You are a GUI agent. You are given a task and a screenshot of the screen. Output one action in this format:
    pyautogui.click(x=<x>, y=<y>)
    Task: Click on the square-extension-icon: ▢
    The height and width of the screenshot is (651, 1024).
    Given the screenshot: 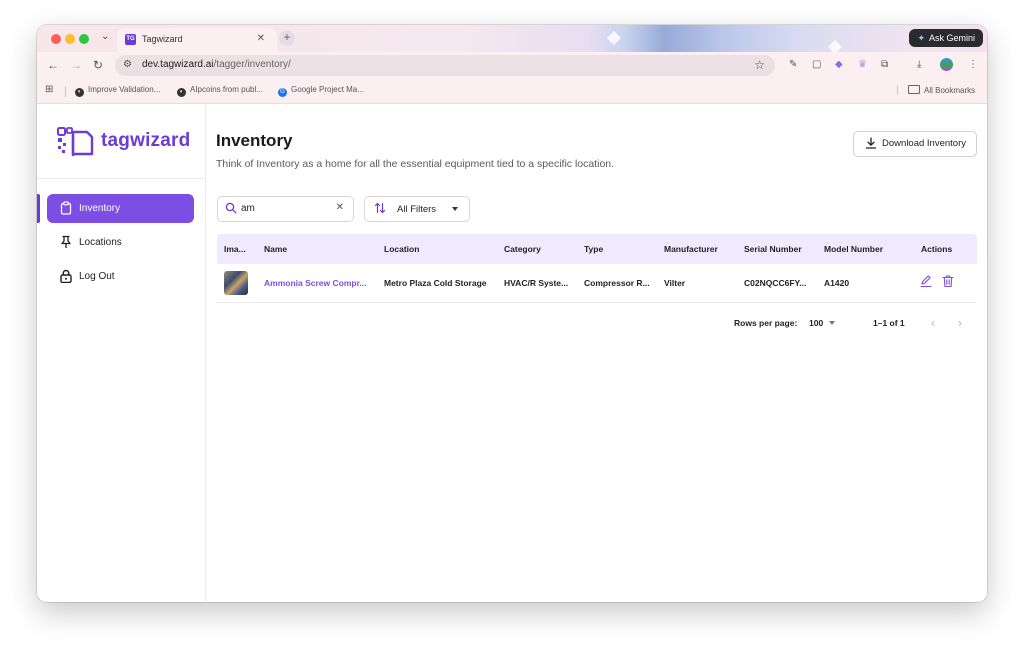 What is the action you would take?
    pyautogui.click(x=816, y=64)
    